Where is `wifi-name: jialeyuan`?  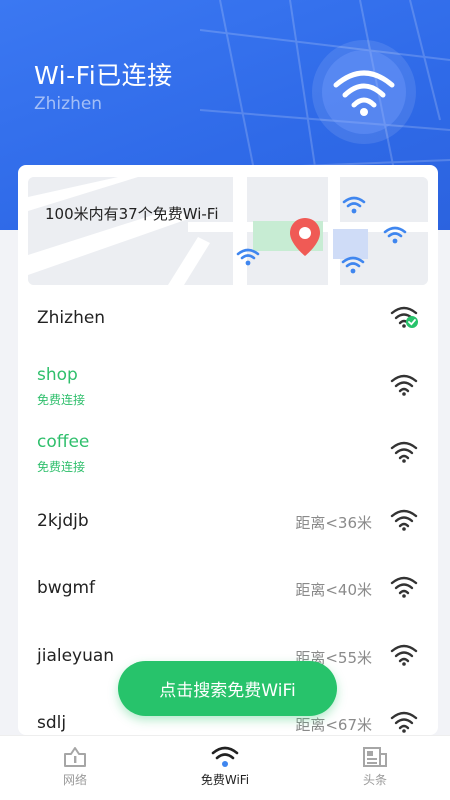 wifi-name: jialeyuan is located at coordinates (76, 655).